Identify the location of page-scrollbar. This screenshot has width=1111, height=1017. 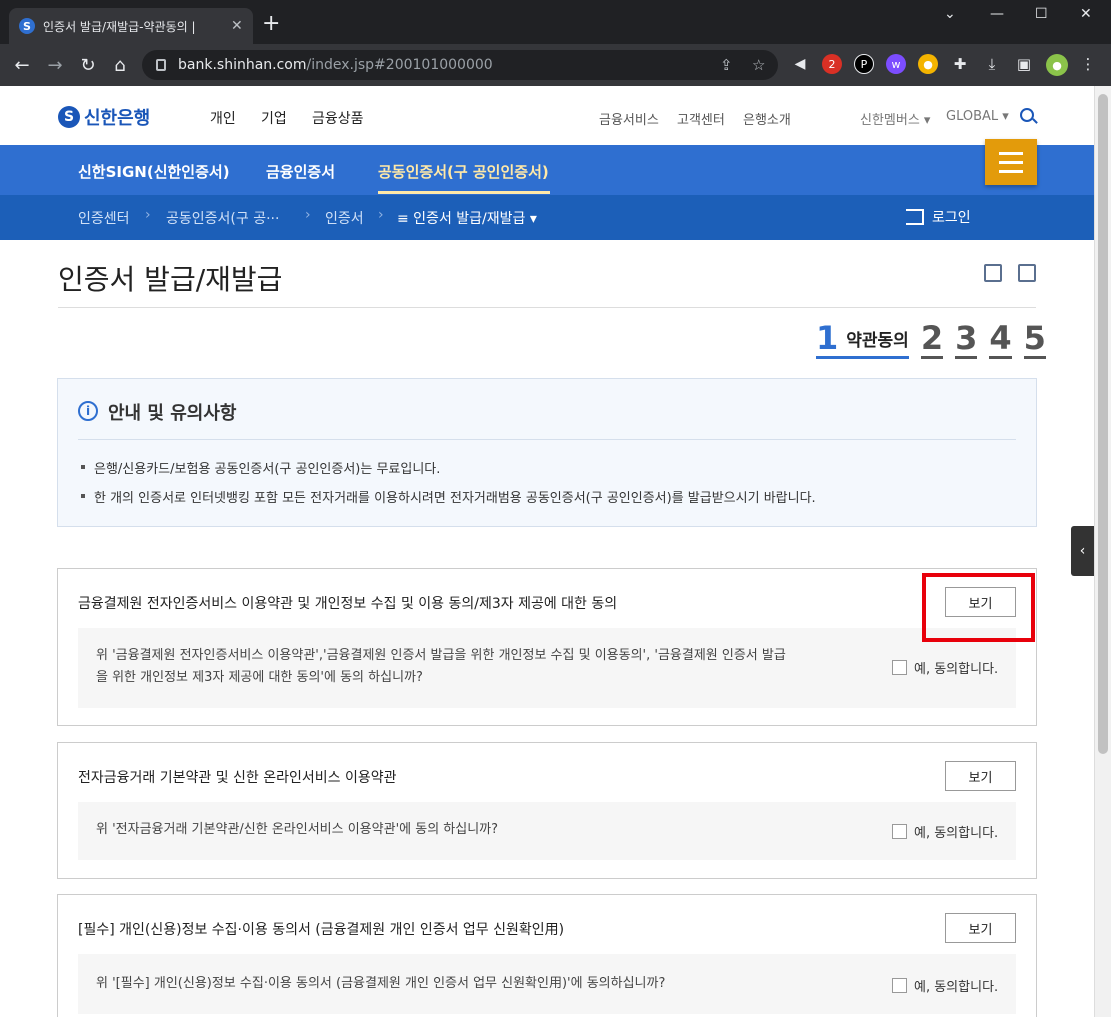
(1102, 551).